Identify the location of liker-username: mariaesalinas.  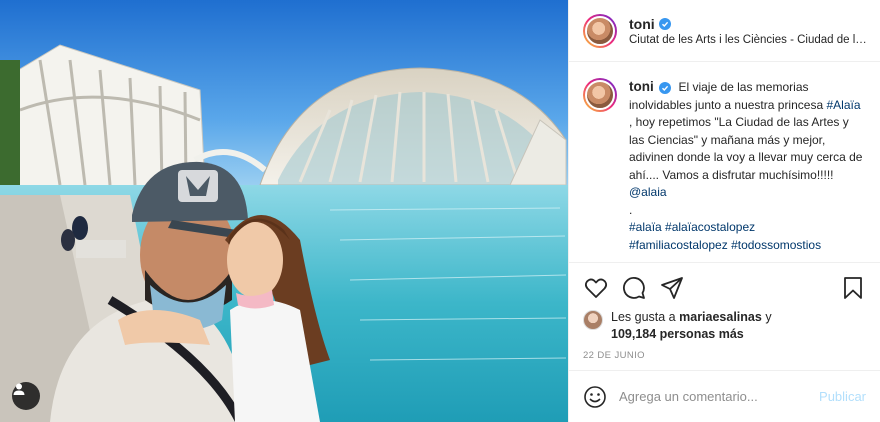
(720, 317).